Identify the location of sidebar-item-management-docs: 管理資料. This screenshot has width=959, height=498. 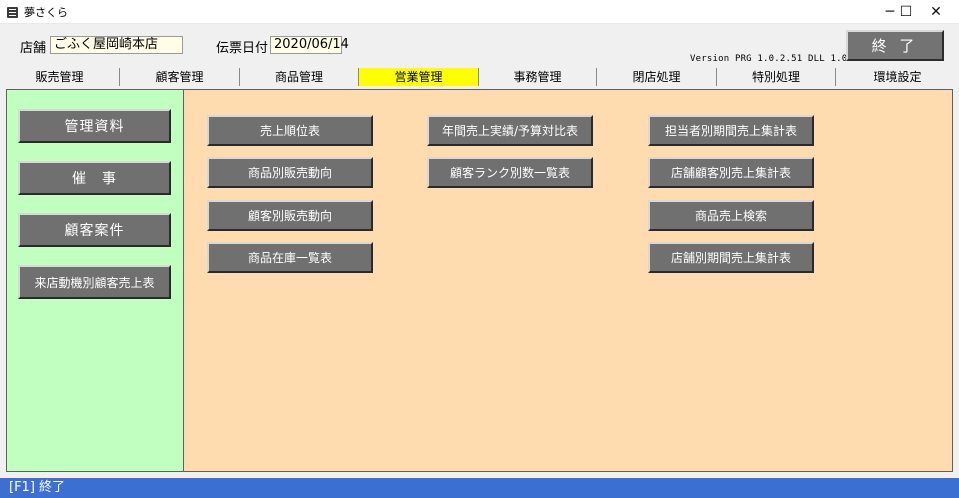
(94, 126).